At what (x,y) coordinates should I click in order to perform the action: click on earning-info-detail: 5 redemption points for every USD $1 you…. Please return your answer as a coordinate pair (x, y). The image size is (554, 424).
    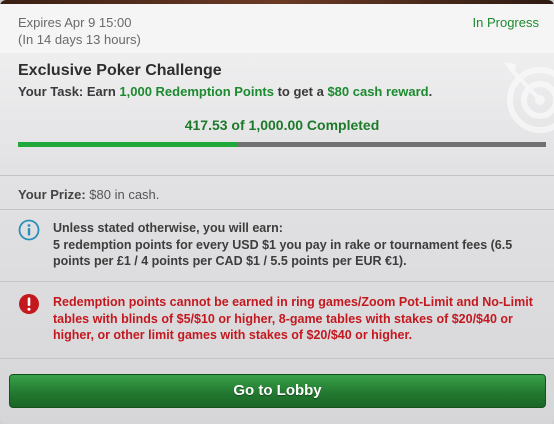
    Looking at the image, I should click on (283, 253).